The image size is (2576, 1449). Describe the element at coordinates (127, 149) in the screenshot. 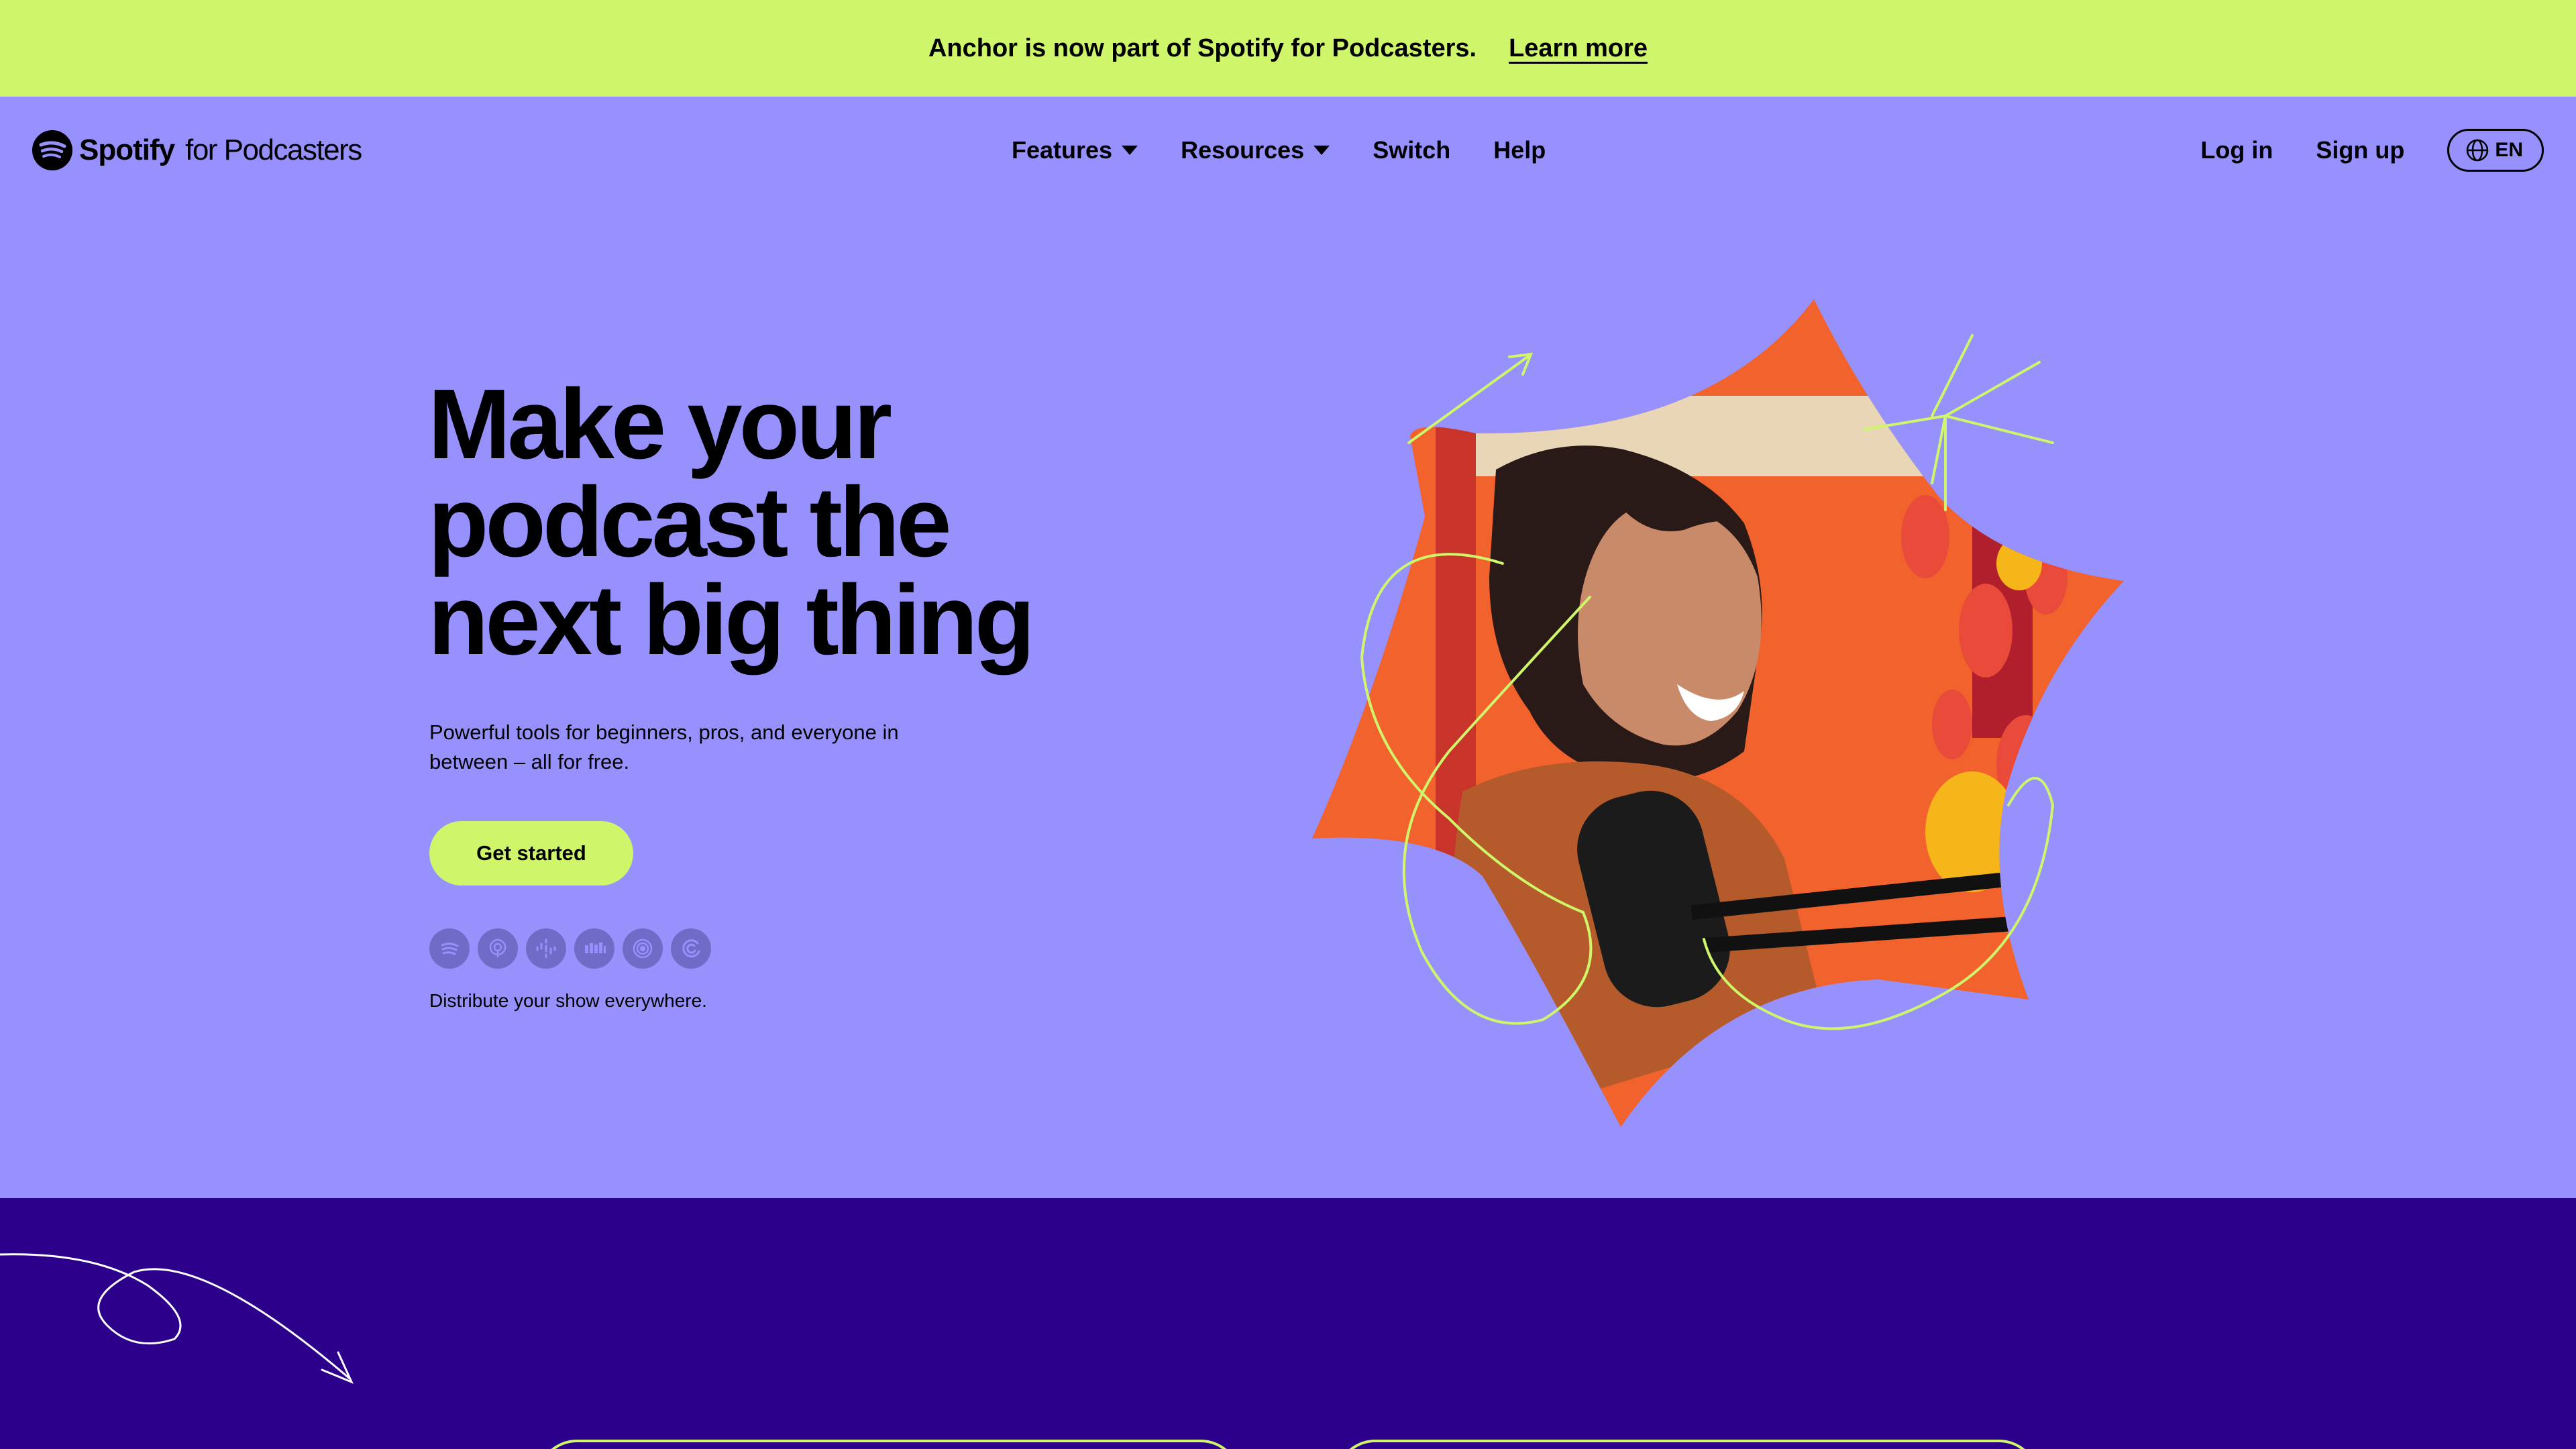

I see `logo-brand-text: Spotify` at that location.